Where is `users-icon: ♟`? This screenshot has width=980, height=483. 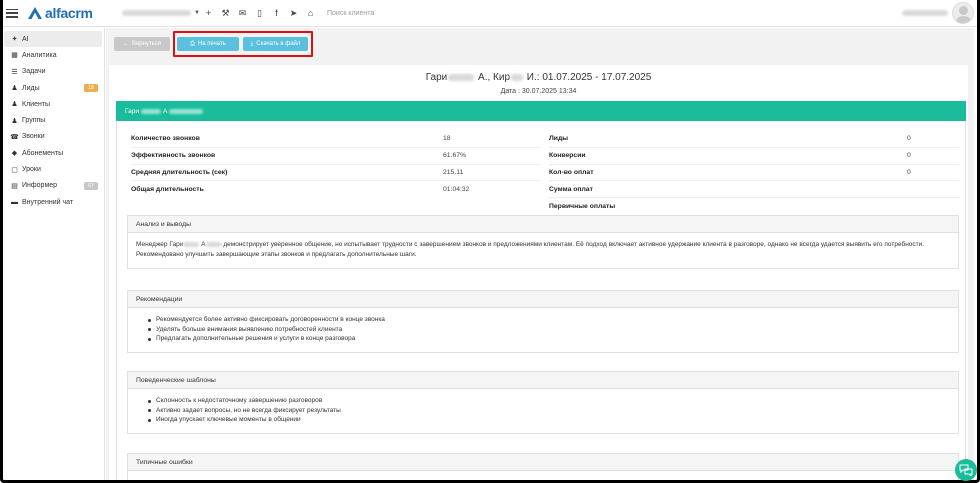 users-icon: ♟ is located at coordinates (14, 121).